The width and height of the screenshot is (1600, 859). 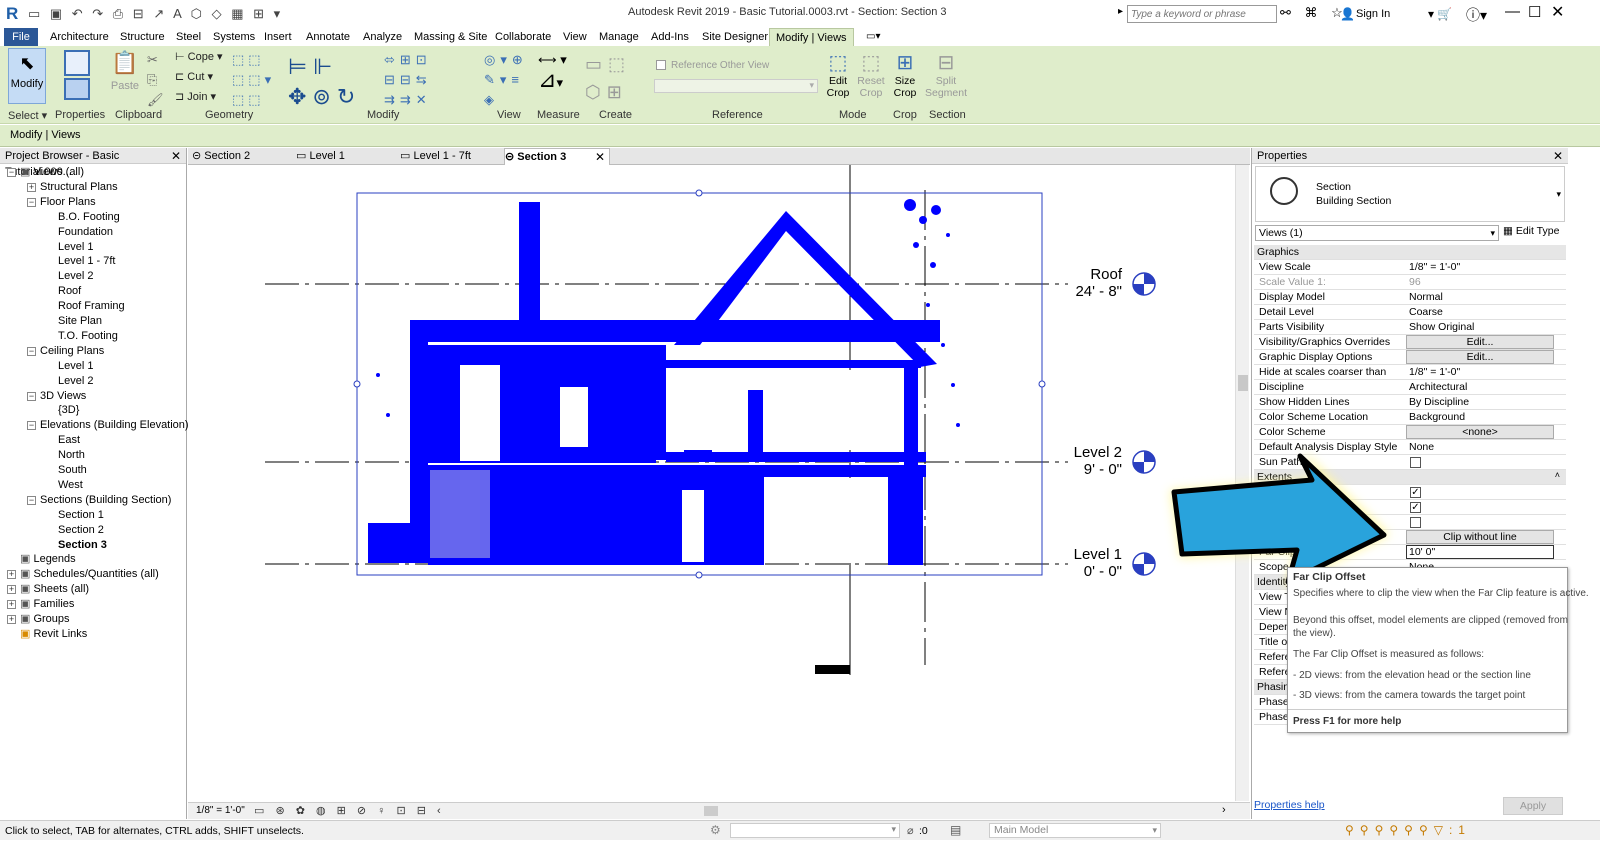 I want to click on tree-item-schedules-quantities-all: ▣ Schedules/Quantities (all), so click(x=89, y=574).